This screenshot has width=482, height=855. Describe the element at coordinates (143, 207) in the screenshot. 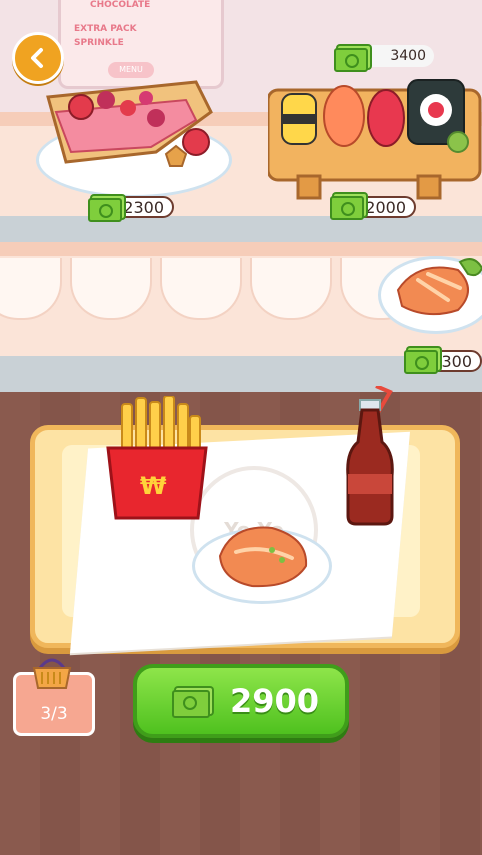

I see `price-value: 2300` at that location.